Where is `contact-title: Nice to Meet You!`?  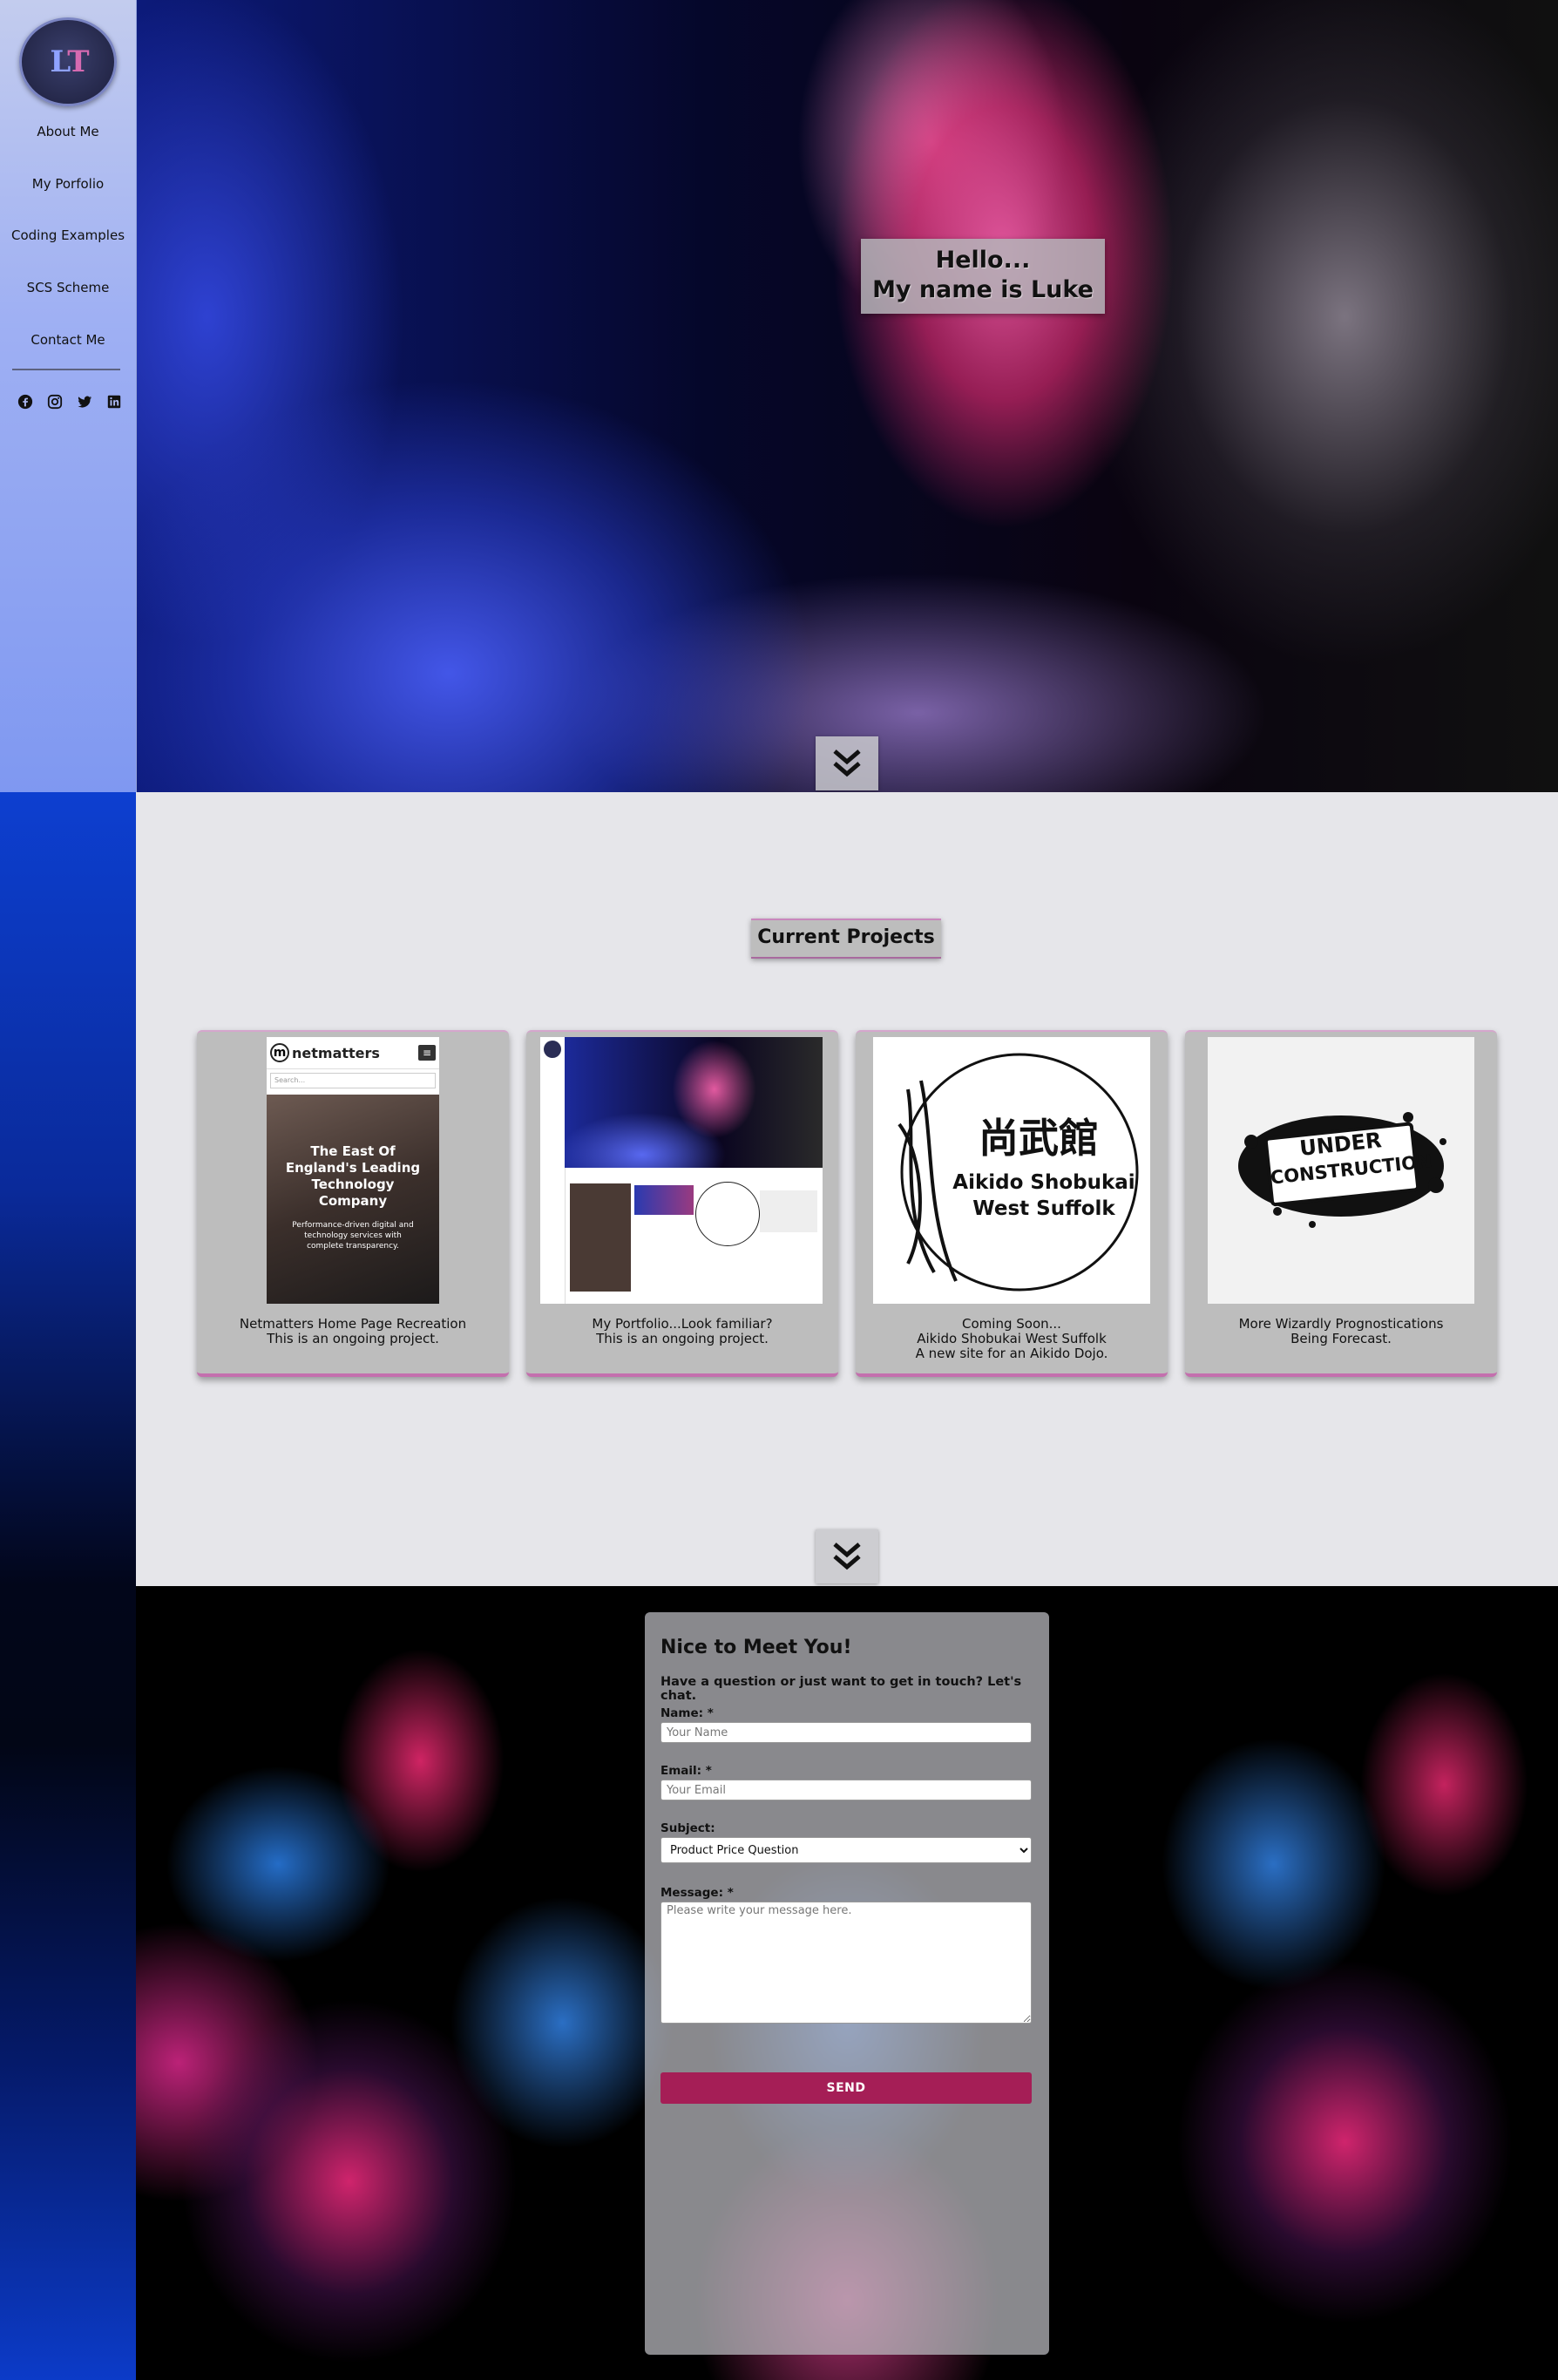 contact-title: Nice to Meet You! is located at coordinates (756, 1647).